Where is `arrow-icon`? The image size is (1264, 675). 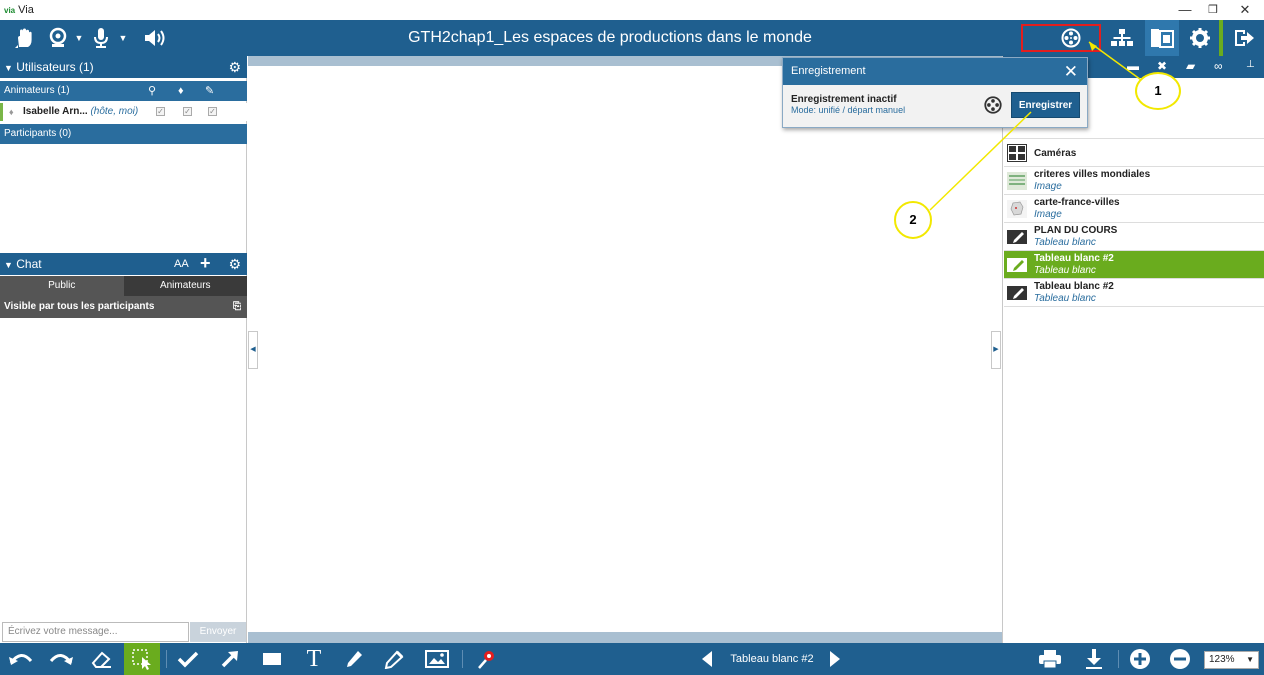 arrow-icon is located at coordinates (230, 659).